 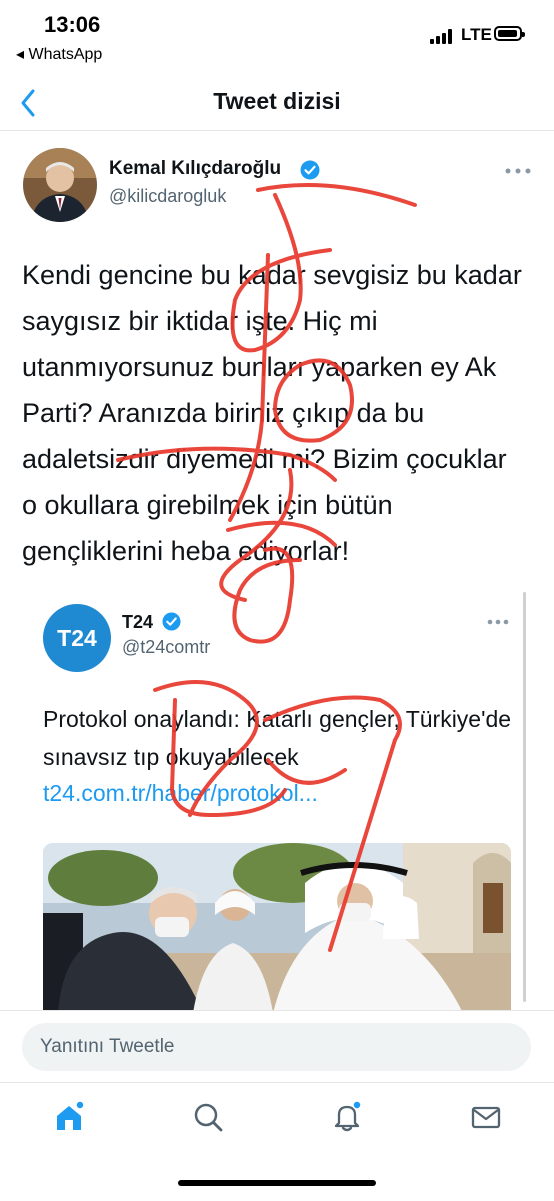 What do you see at coordinates (277, 40) in the screenshot?
I see `status-bar: 13:06 ◂ WhatsApp LTE` at bounding box center [277, 40].